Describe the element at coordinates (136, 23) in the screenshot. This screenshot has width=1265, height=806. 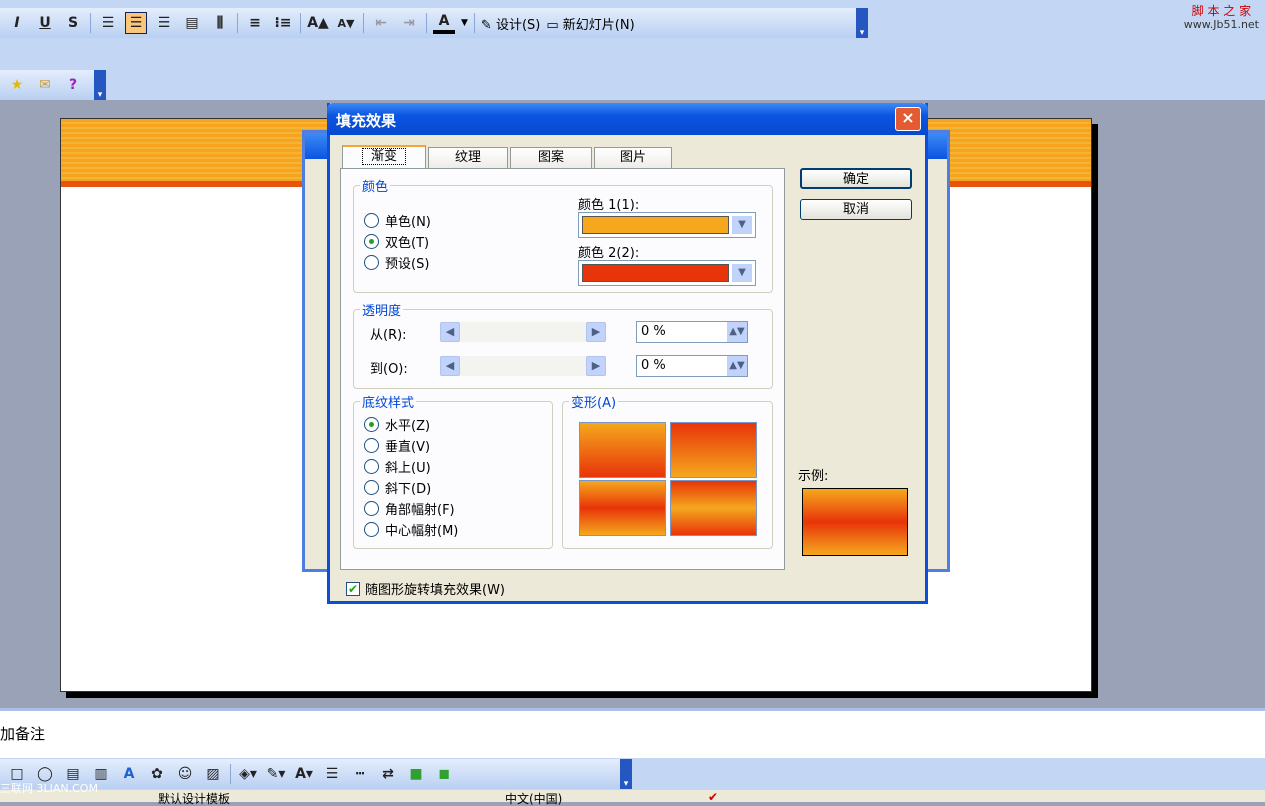
I see `align-center-icon: ☰` at that location.